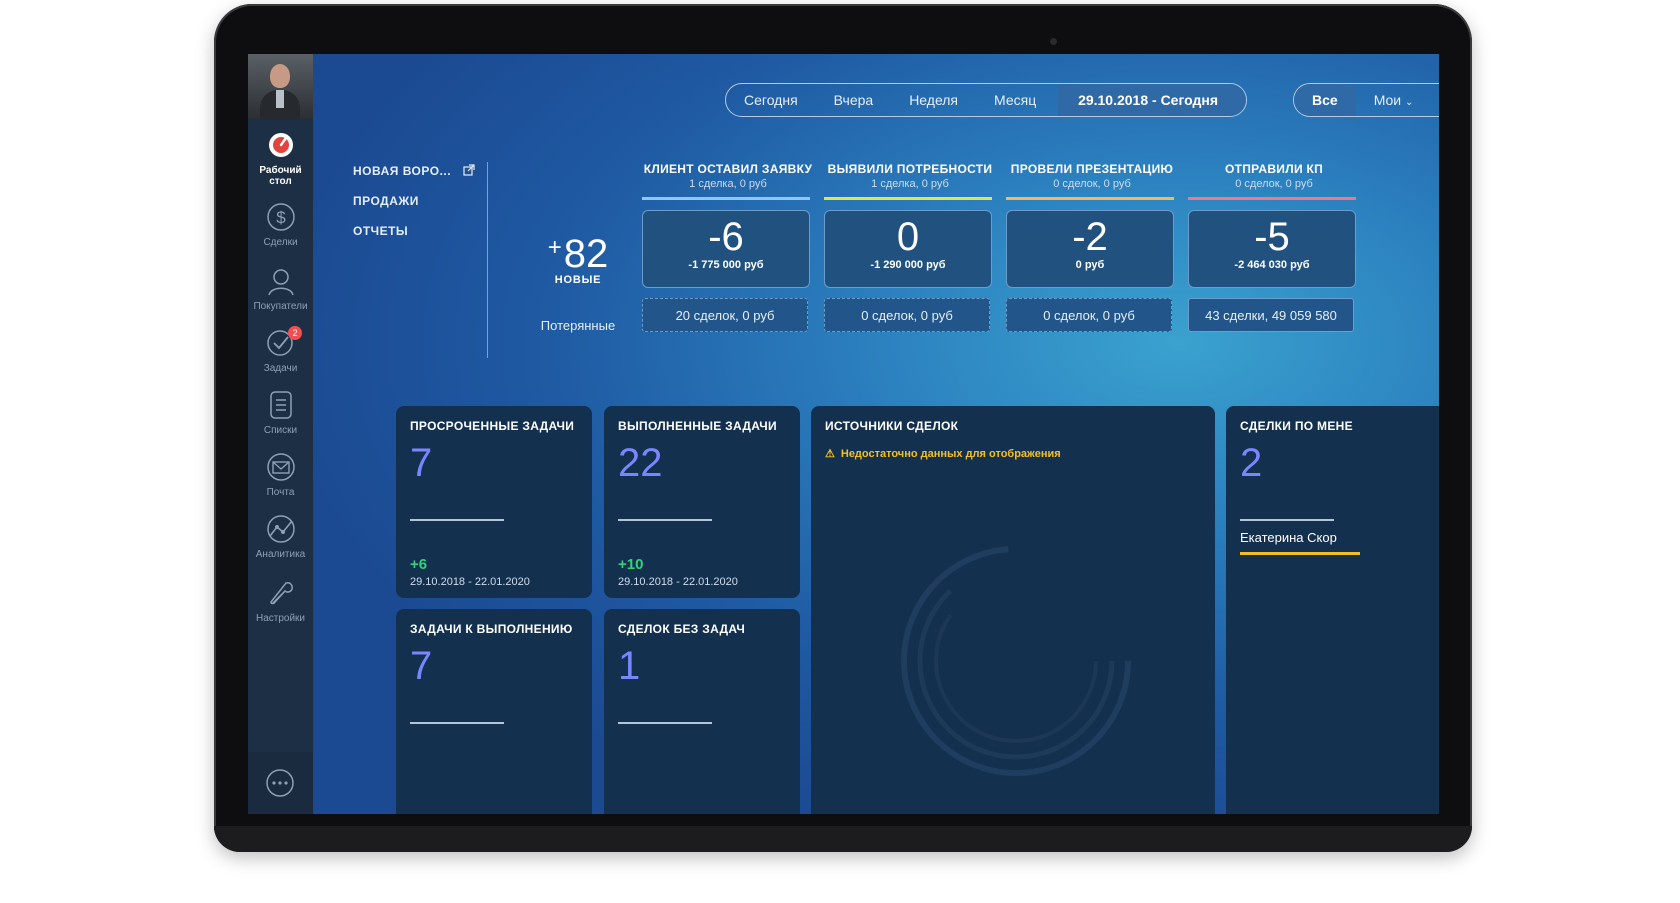  Describe the element at coordinates (933, 100) in the screenshot. I see `period-week: Неделя` at that location.